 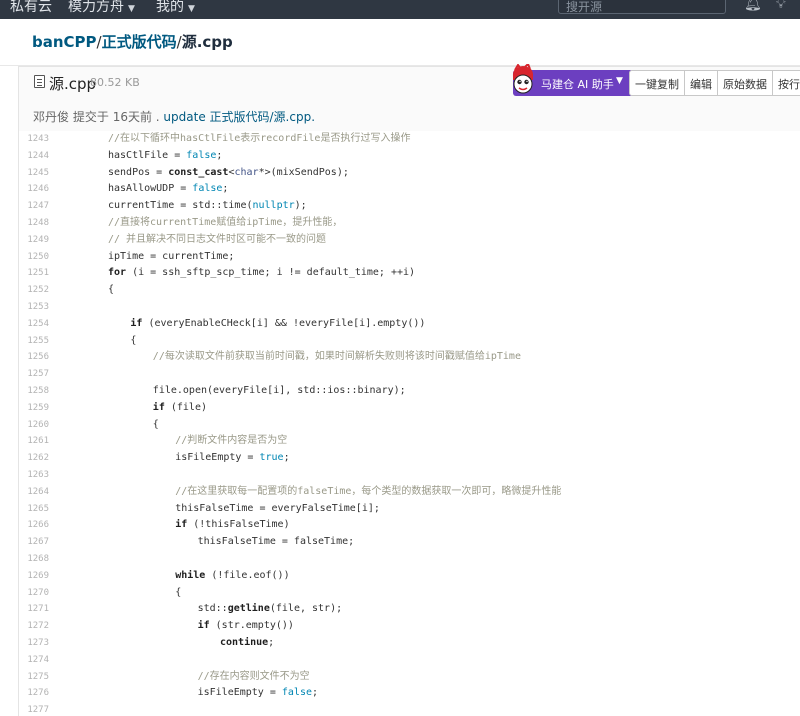 What do you see at coordinates (34, 693) in the screenshot?
I see `line-number: 1276` at bounding box center [34, 693].